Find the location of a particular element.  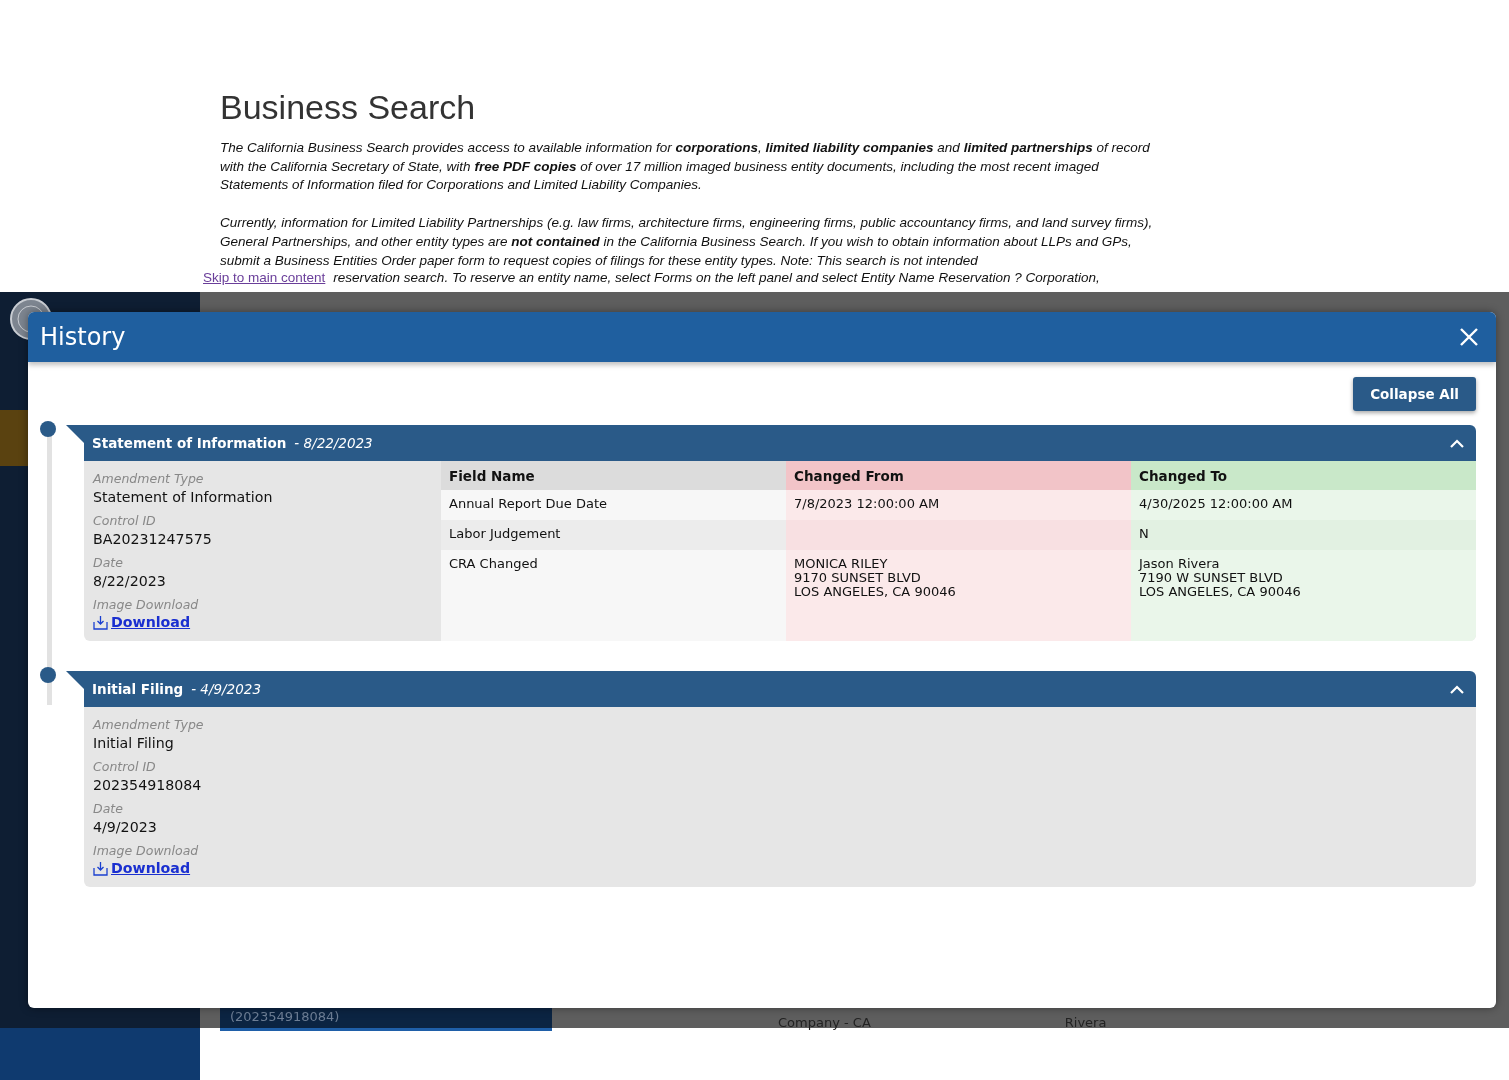

column-header: Field Name is located at coordinates (613, 475).